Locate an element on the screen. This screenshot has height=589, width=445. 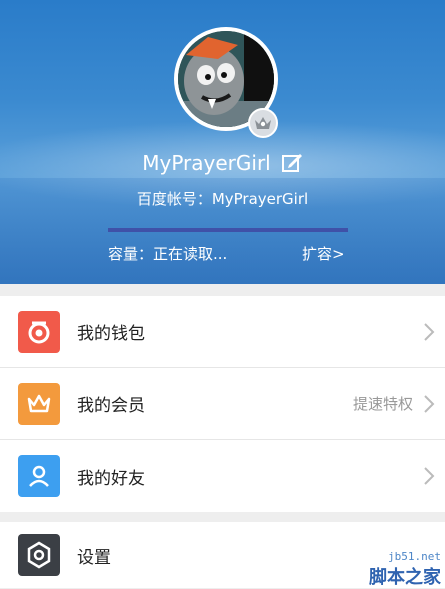
expand-storage-link: 扩容> is located at coordinates (323, 253).